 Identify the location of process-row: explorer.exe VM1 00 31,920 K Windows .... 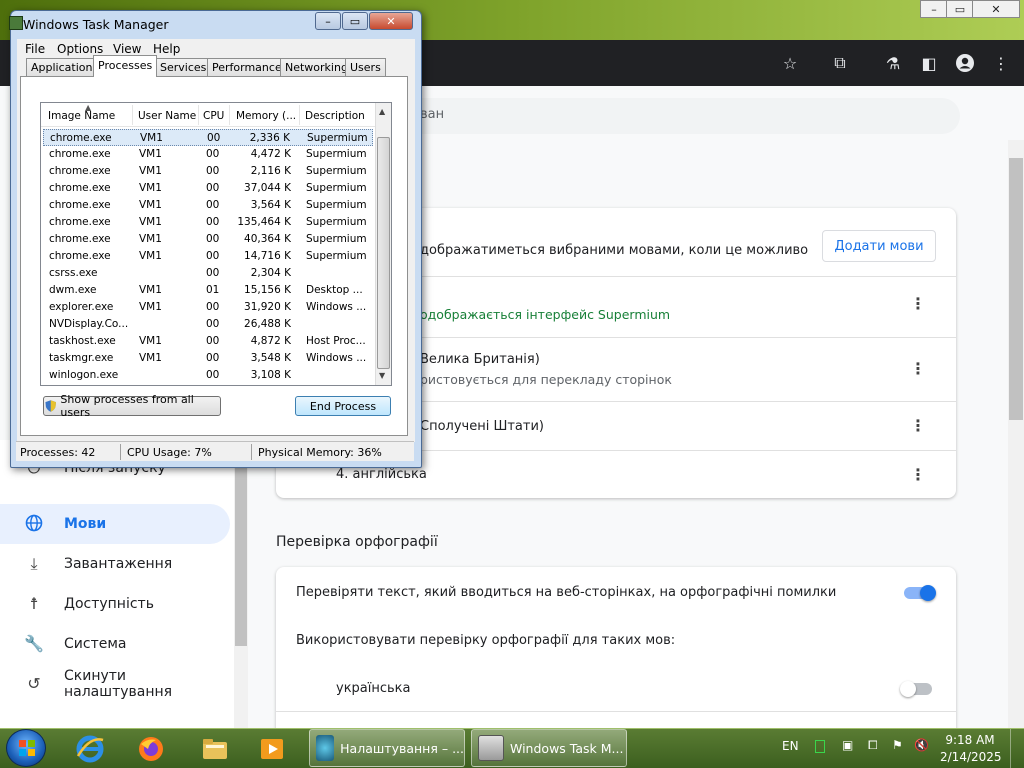
(208, 307).